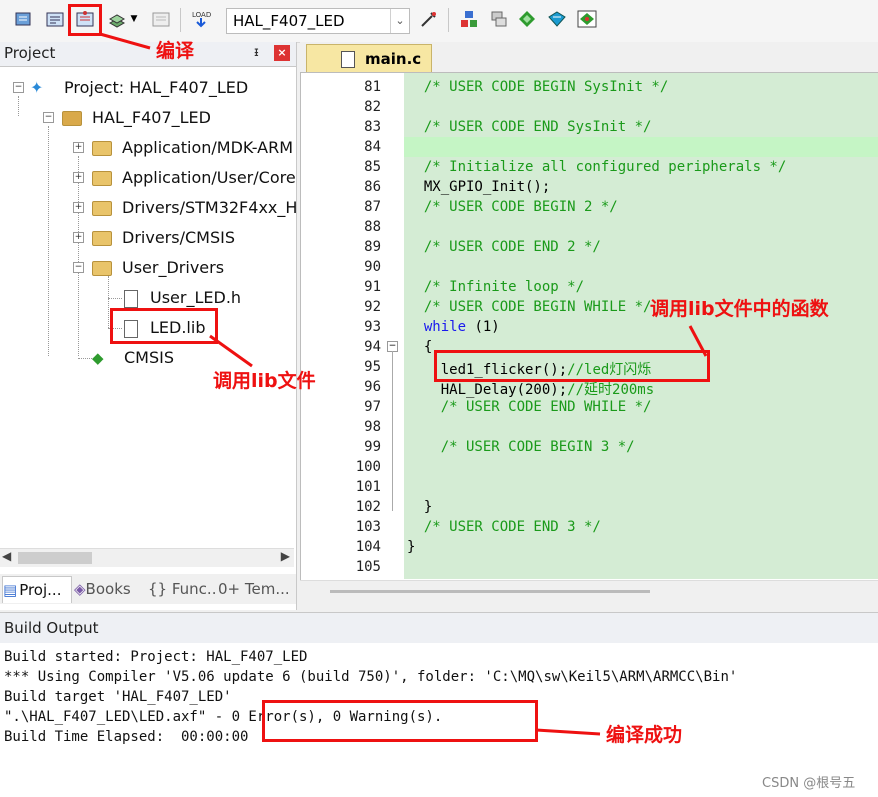 Image resolution: width=878 pixels, height=797 pixels. Describe the element at coordinates (400, 721) in the screenshot. I see `highlight-box-success` at that location.